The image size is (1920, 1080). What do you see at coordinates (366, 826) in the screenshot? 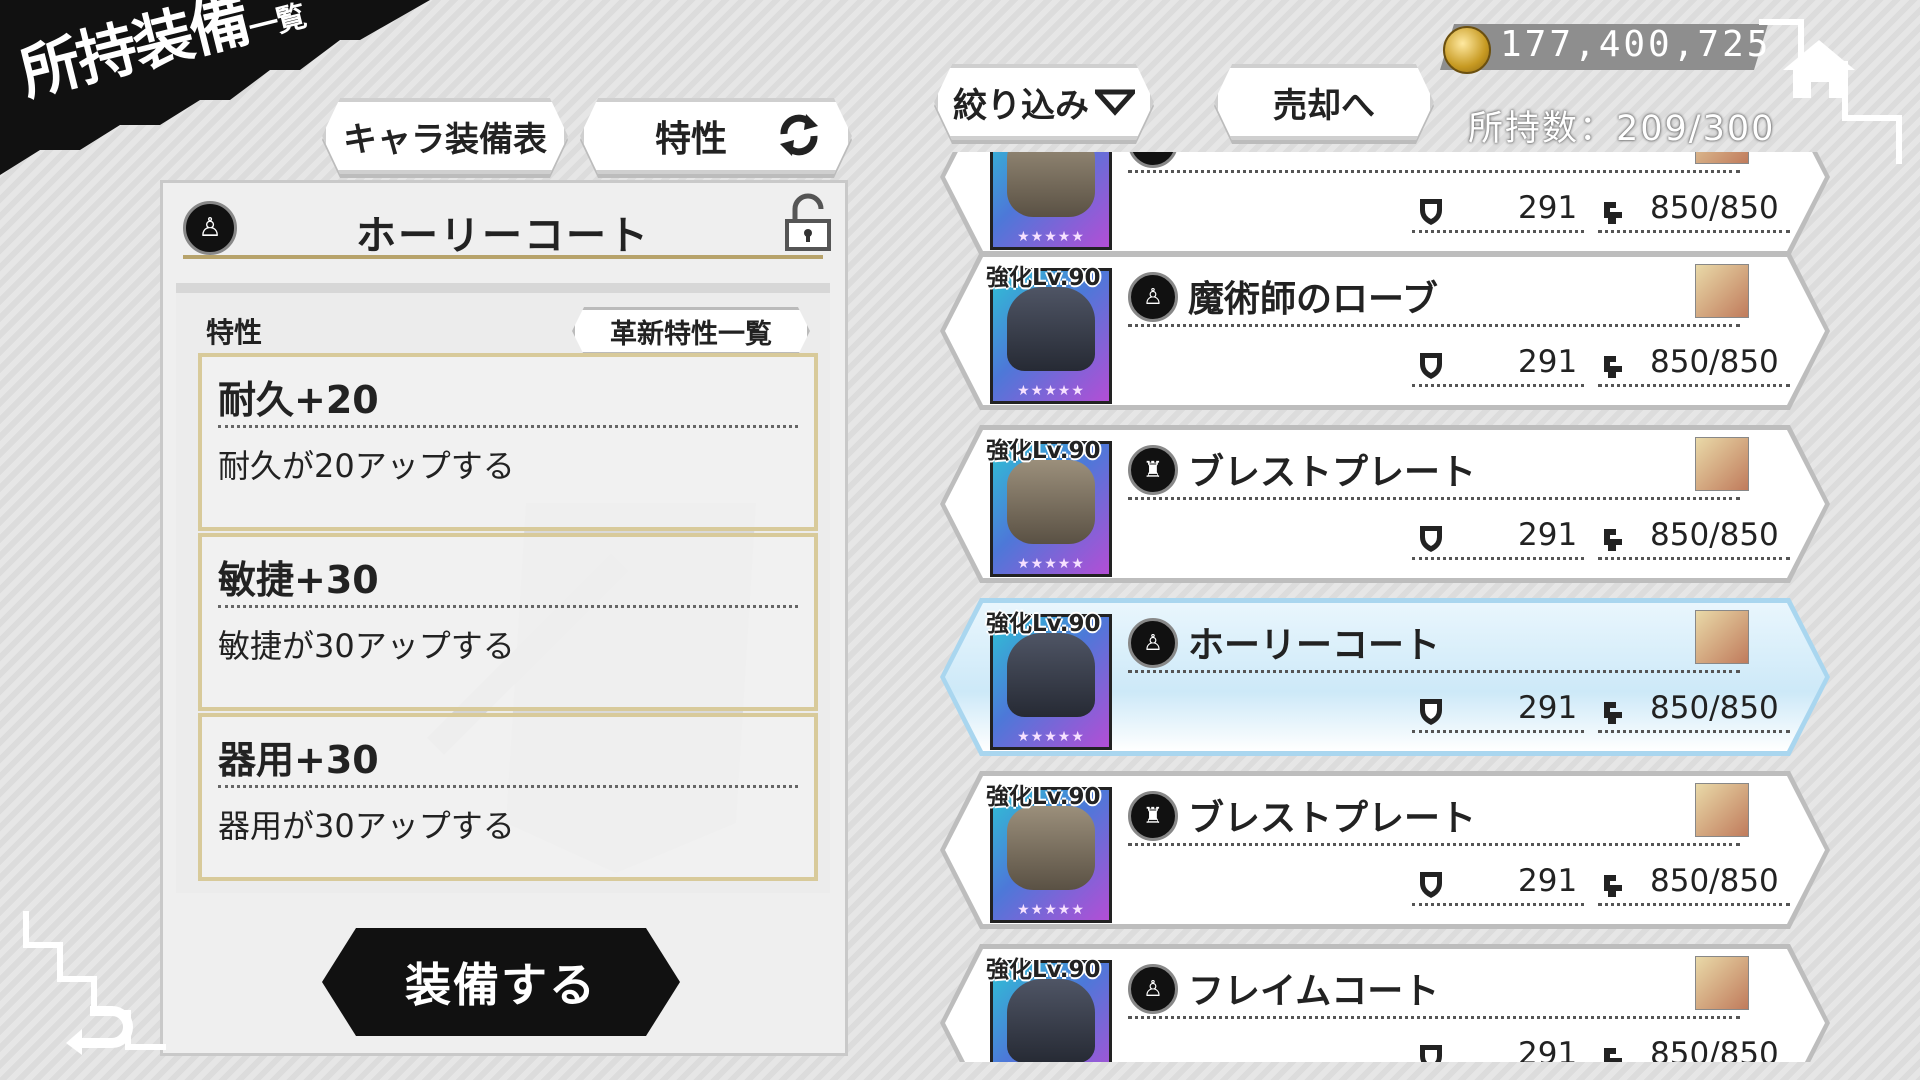
I see `trait-description: 器用が30アップする` at bounding box center [366, 826].